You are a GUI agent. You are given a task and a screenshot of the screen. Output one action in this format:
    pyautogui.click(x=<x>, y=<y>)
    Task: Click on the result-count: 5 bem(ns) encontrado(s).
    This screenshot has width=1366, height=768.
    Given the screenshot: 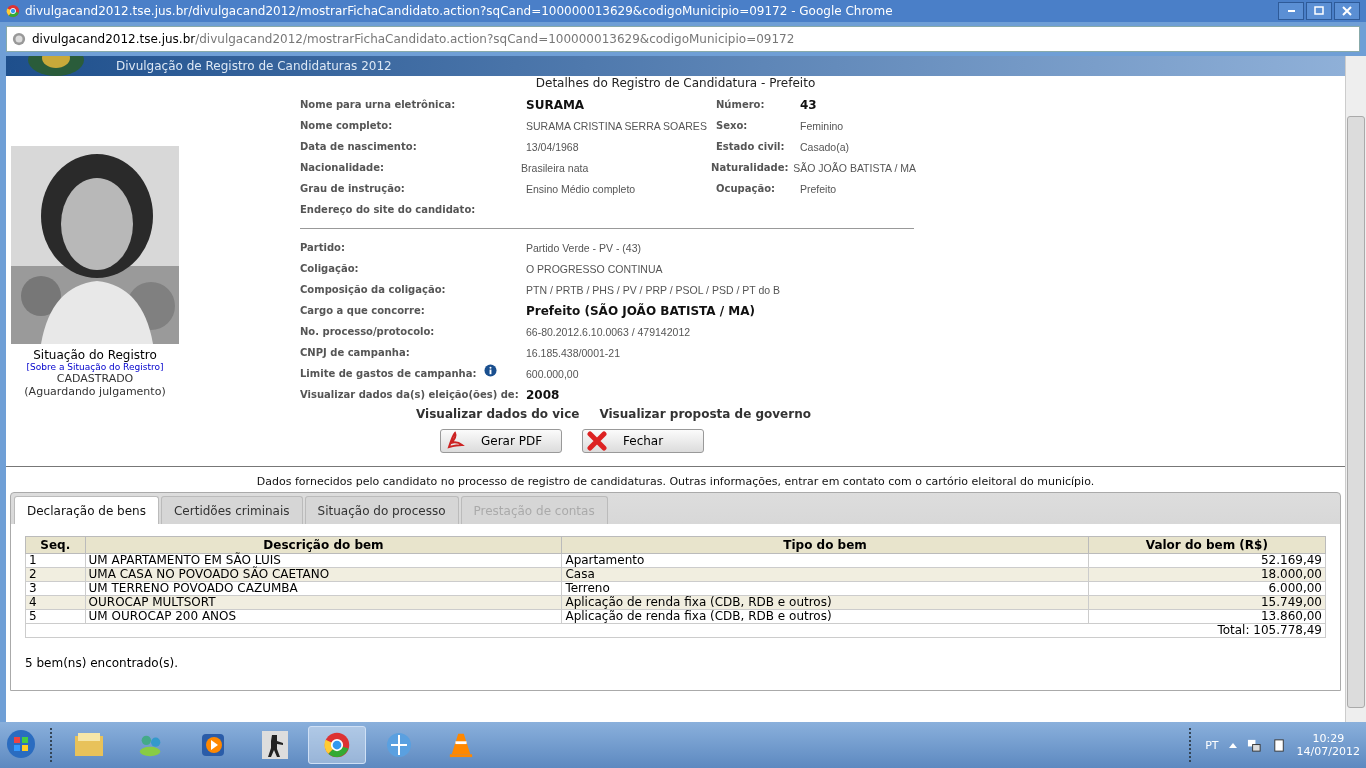 What is the action you would take?
    pyautogui.click(x=102, y=663)
    